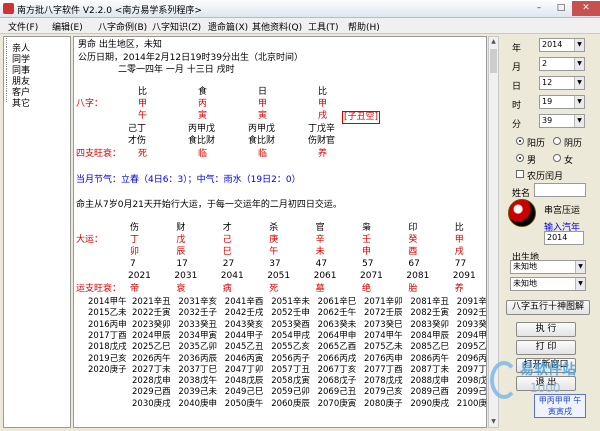 Image resolution: width=600 pixels, height=431 pixels. Describe the element at coordinates (520, 141) in the screenshot. I see `solar-calendar-radio` at that location.